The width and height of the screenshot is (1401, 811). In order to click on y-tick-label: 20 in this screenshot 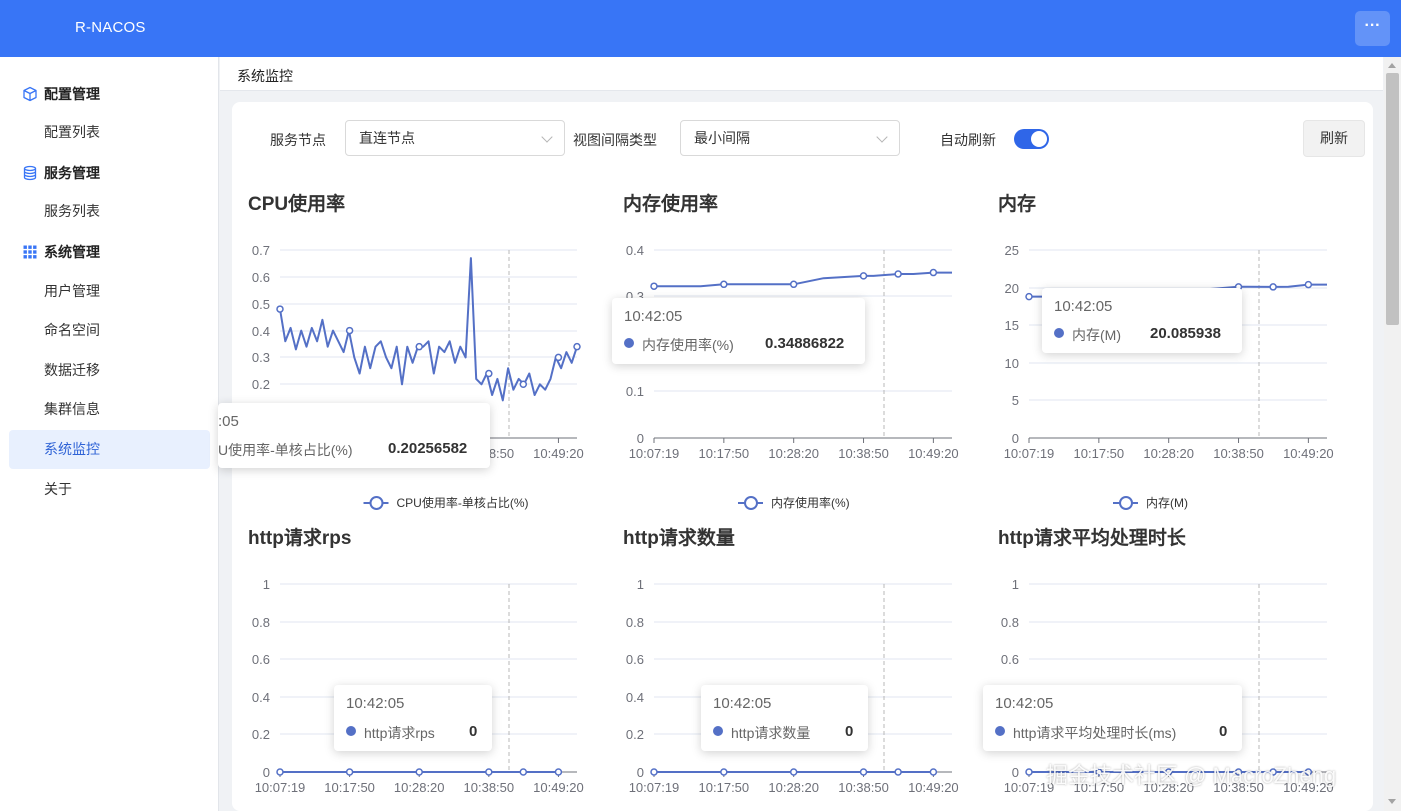, I will do `click(1012, 288)`.